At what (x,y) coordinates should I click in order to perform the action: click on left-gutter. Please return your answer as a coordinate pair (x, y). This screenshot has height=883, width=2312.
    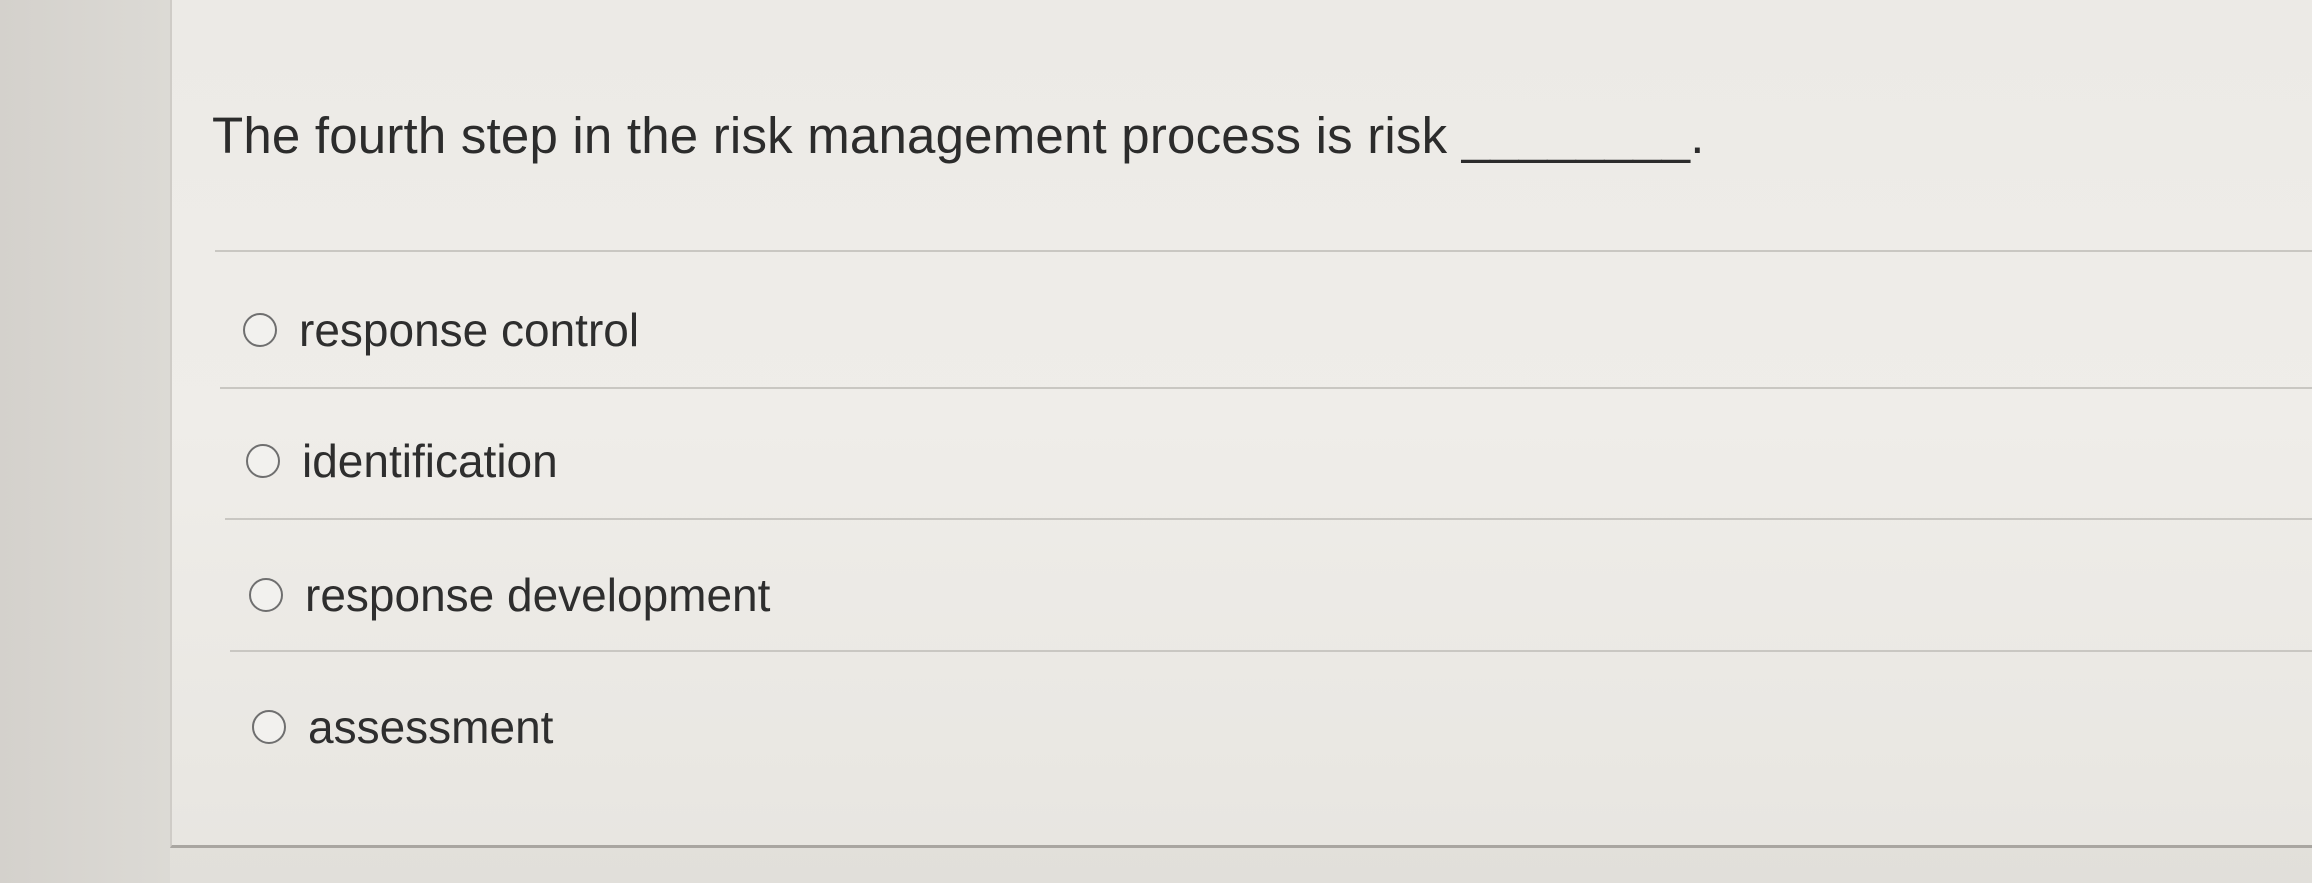
    Looking at the image, I should click on (85, 441).